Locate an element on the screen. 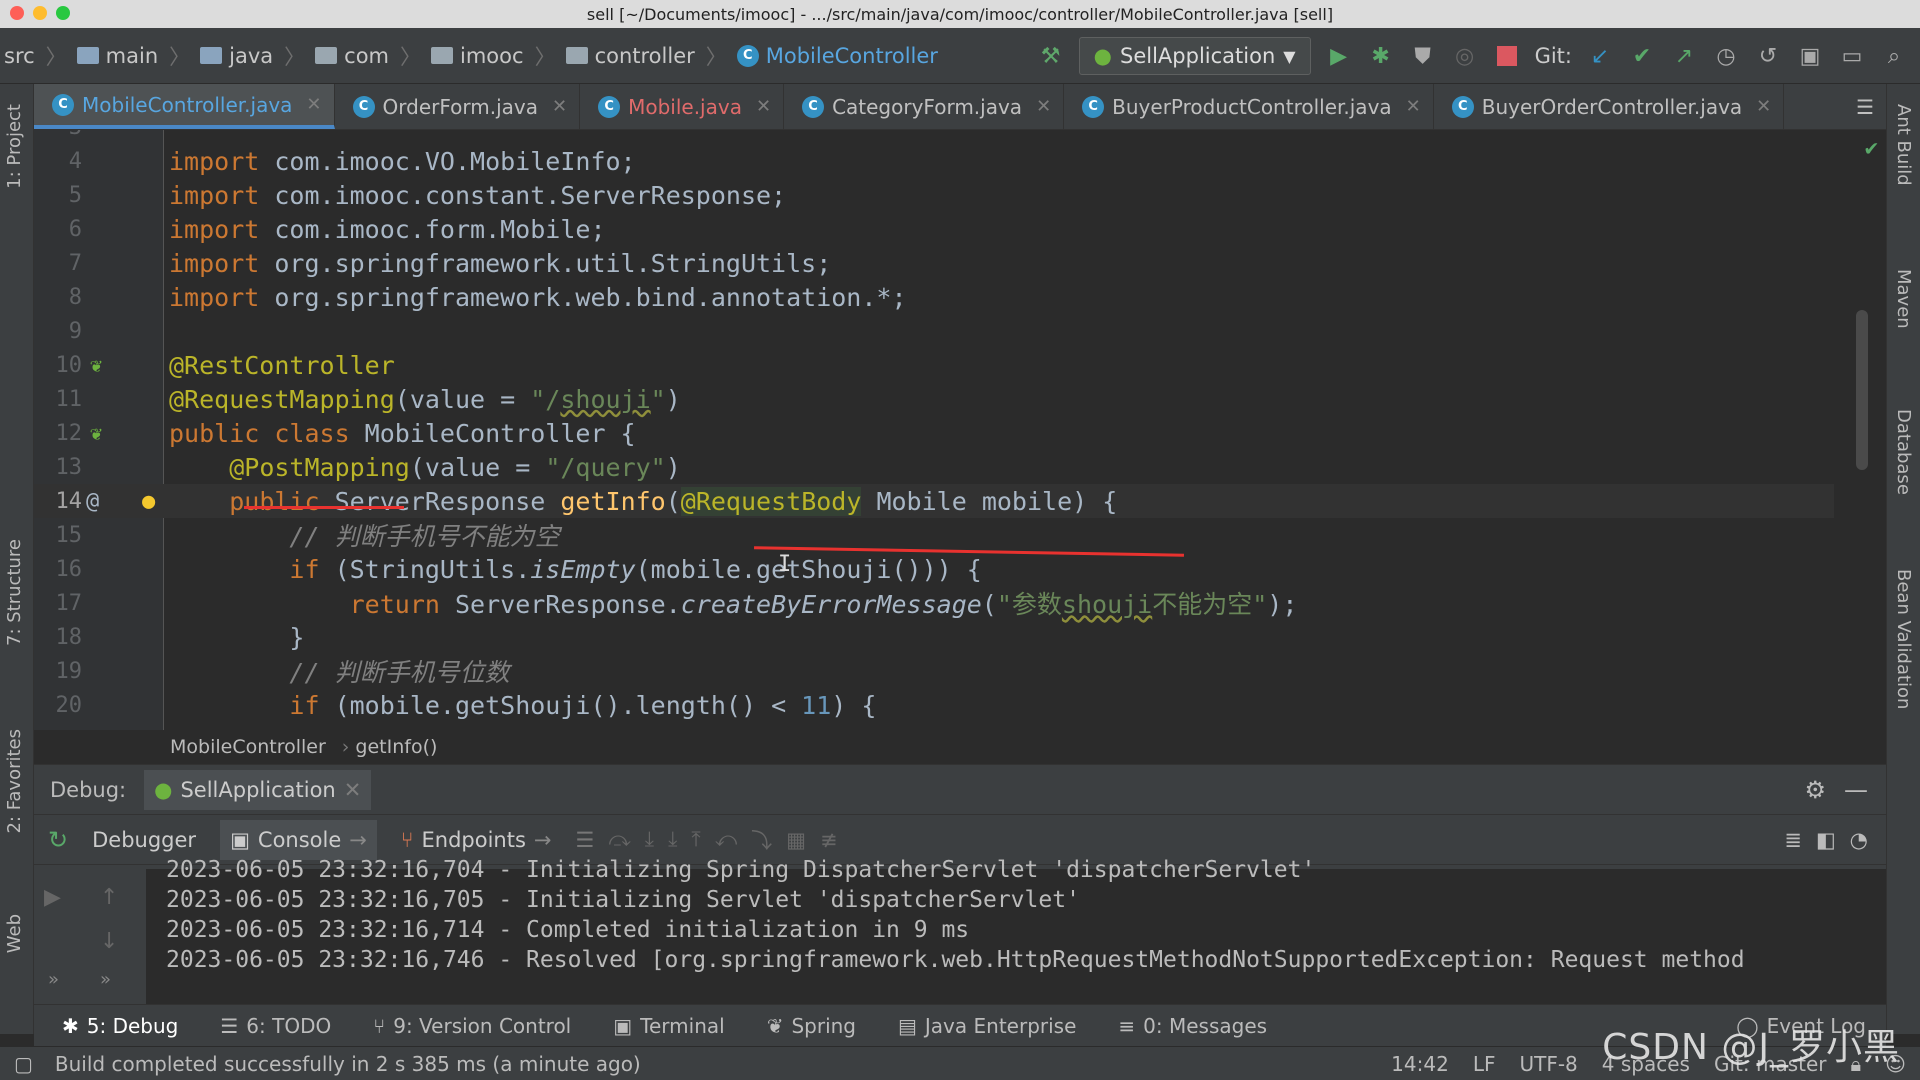  tool-window-bean-validation: Bean Validation is located at coordinates (1903, 639).